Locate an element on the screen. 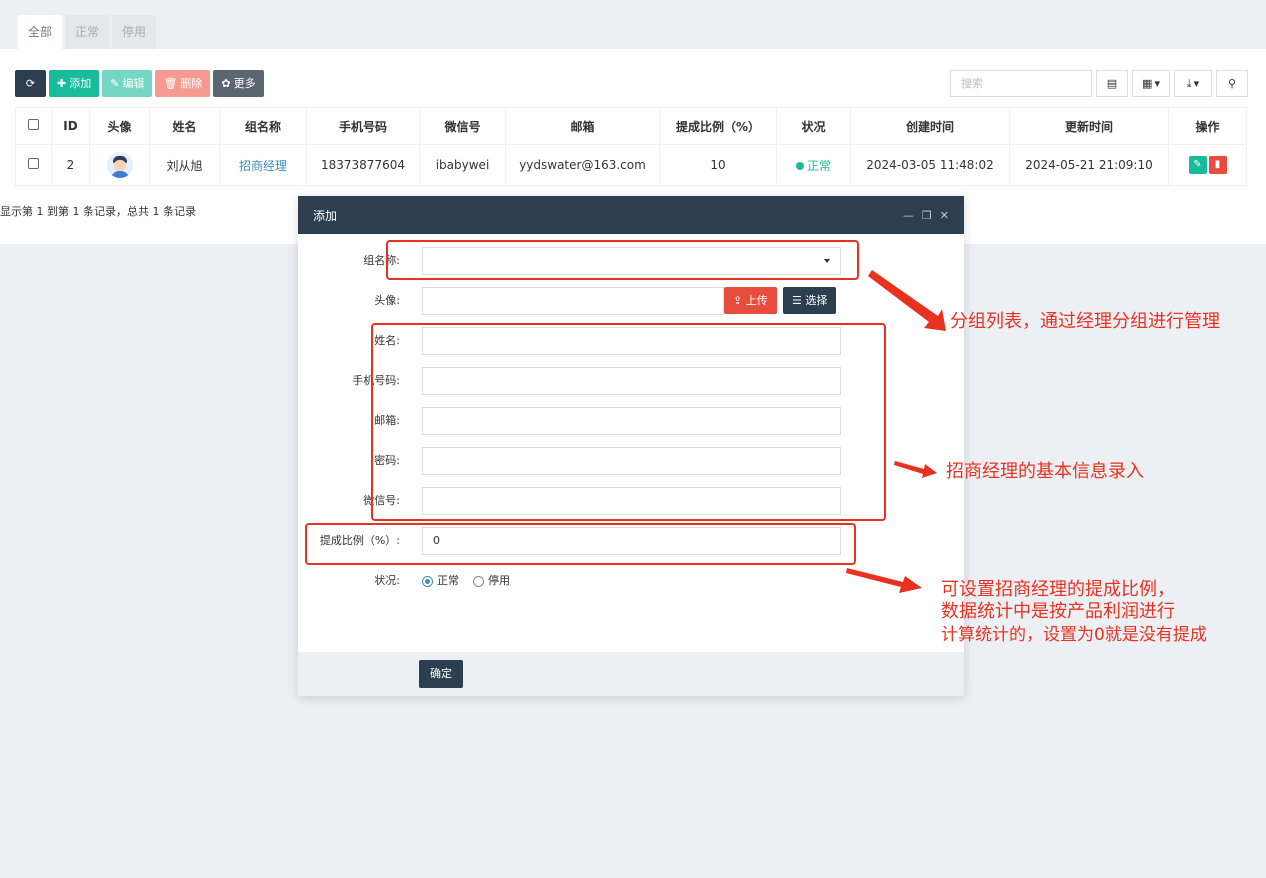  annotation-commission-note-1: 可设置招商经理的提成比例， is located at coordinates (1058, 589).